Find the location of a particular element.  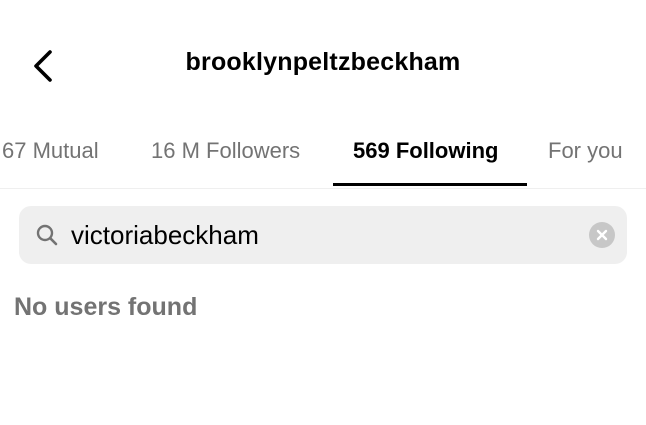

active-tab-indicator is located at coordinates (430, 184).